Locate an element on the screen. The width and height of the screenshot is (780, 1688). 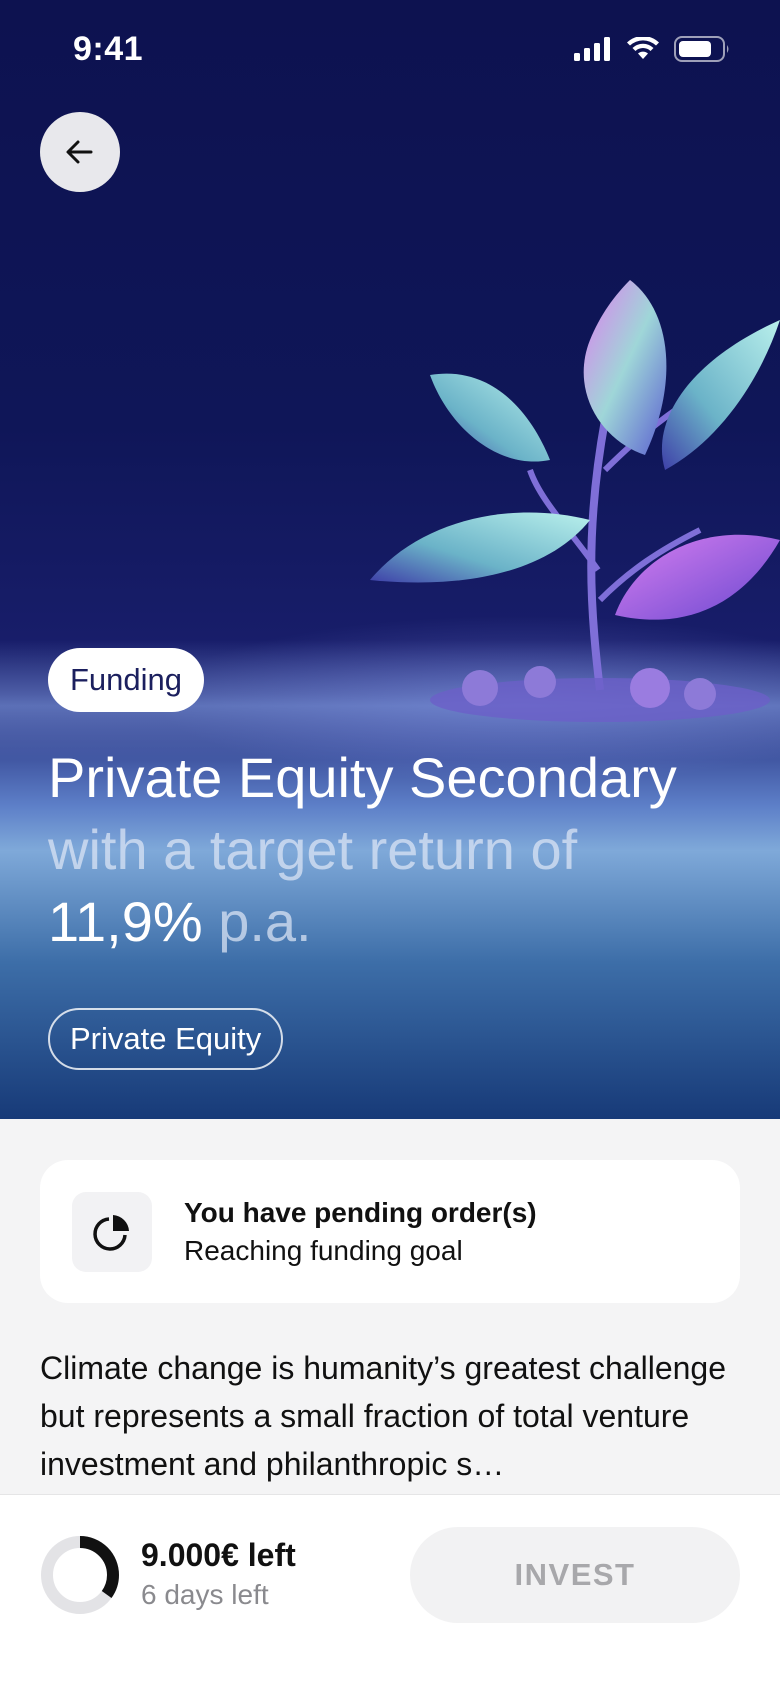
days-left: 6 days left is located at coordinates (205, 1594).